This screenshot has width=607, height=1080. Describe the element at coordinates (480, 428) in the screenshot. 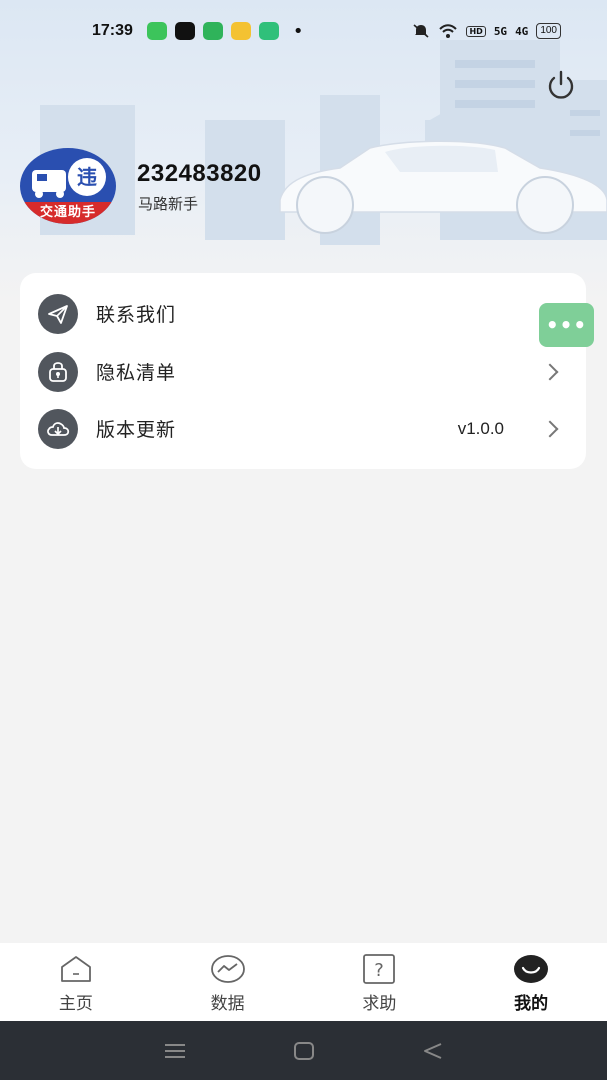

I see `version-value: v1.0.0` at that location.